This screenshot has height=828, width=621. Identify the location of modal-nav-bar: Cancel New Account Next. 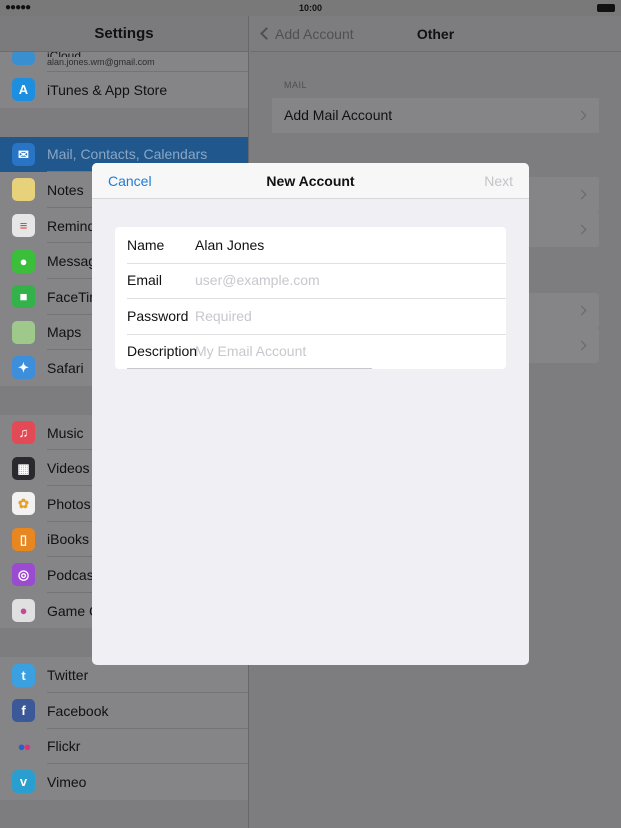
(310, 181).